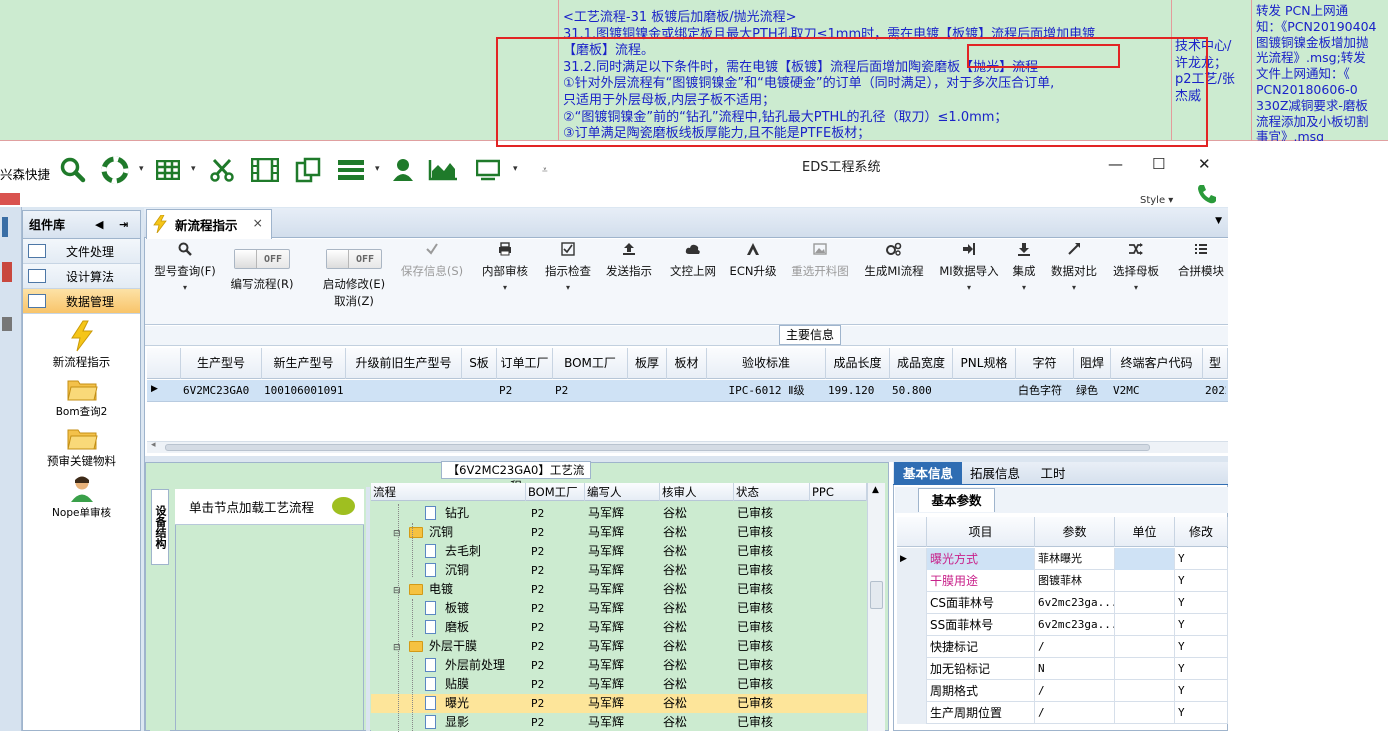  What do you see at coordinates (1156, 200) in the screenshot?
I see `style-menu: Style ▾` at bounding box center [1156, 200].